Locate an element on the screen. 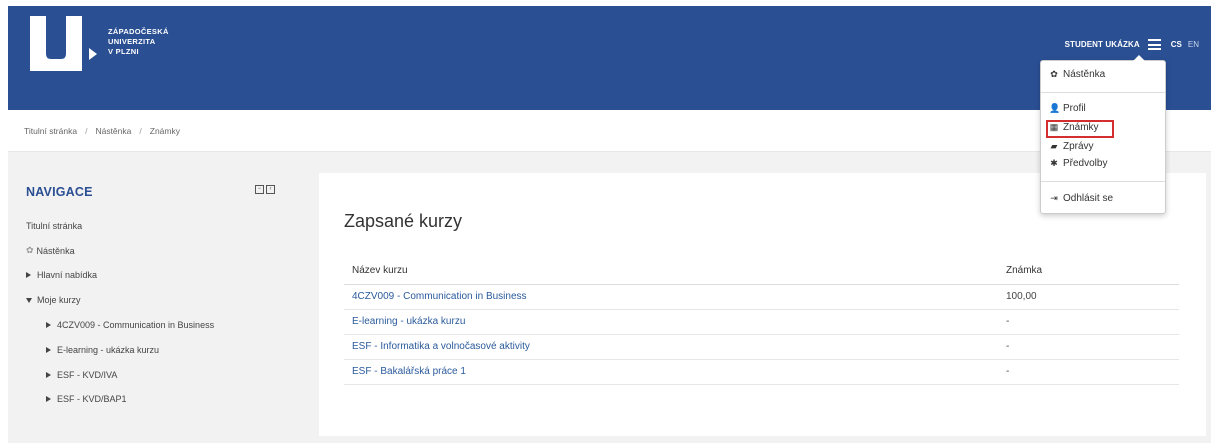 The width and height of the screenshot is (1219, 443). collapse-block-icon: − is located at coordinates (259, 189).